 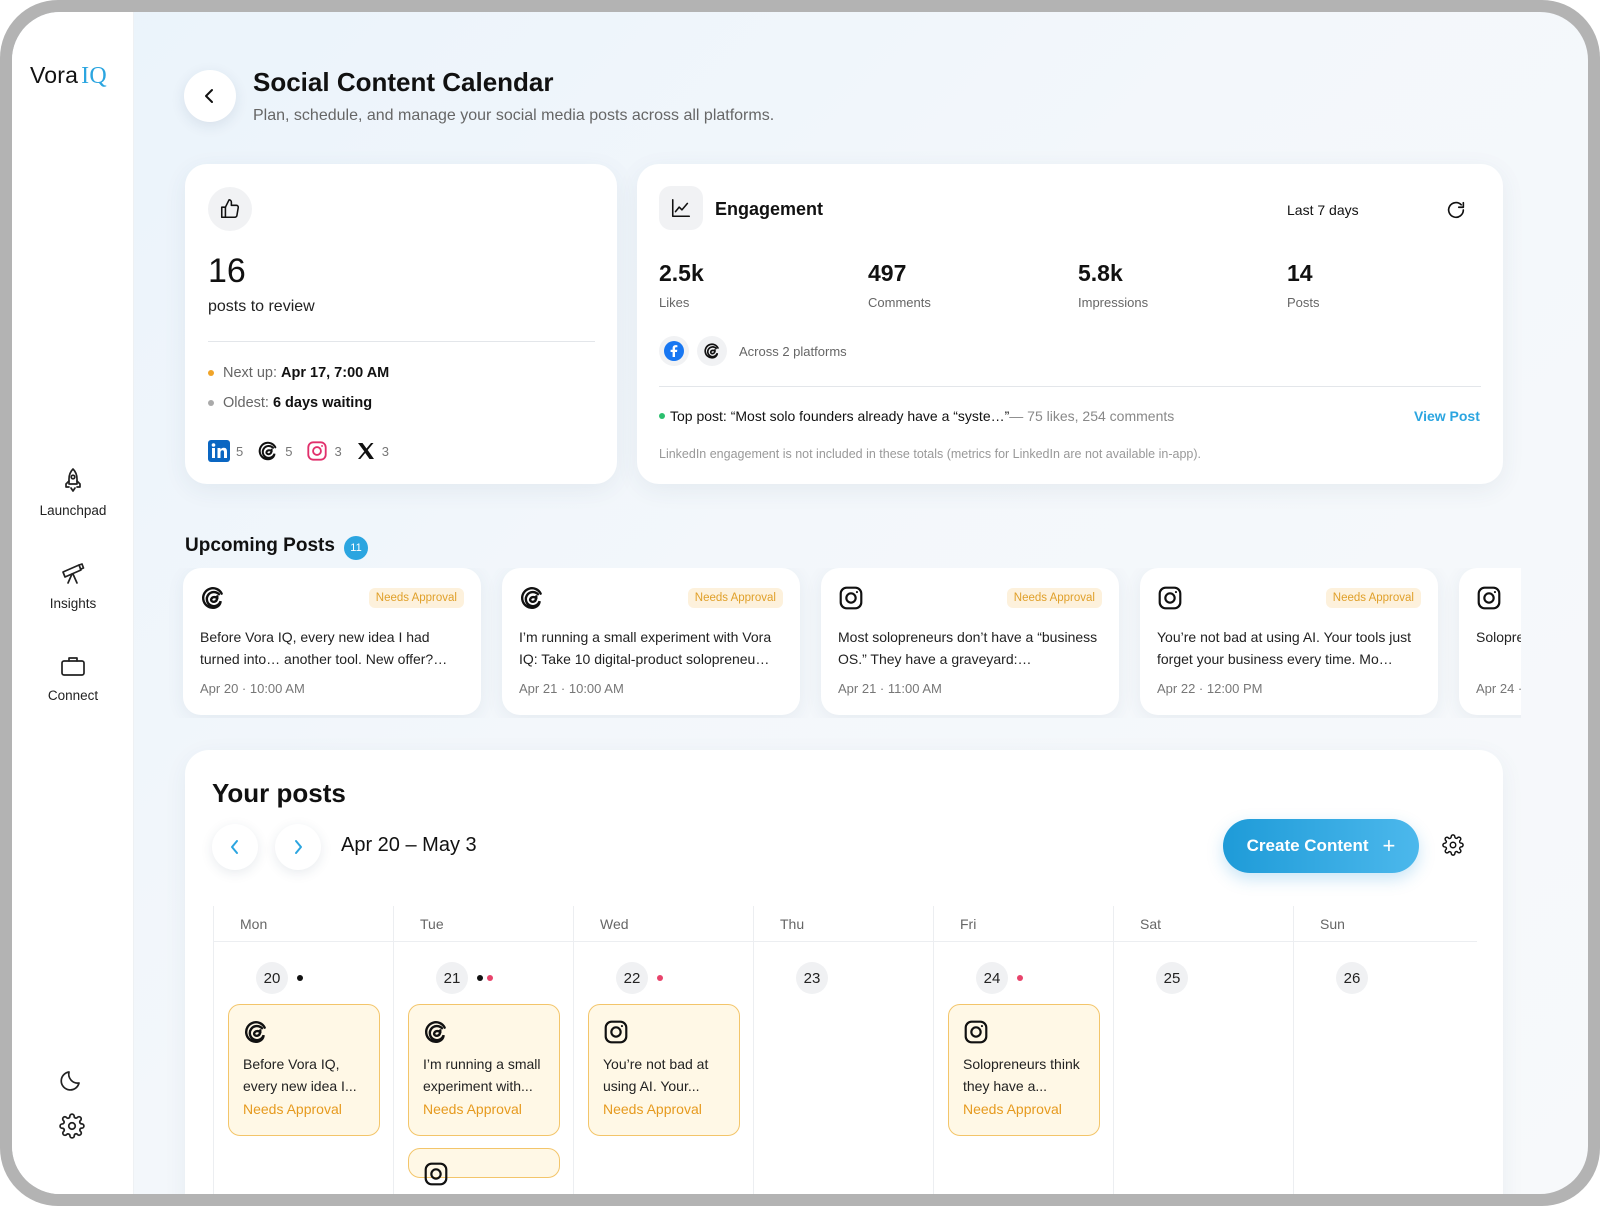 I want to click on upcoming-title: Upcoming Posts, so click(x=260, y=545).